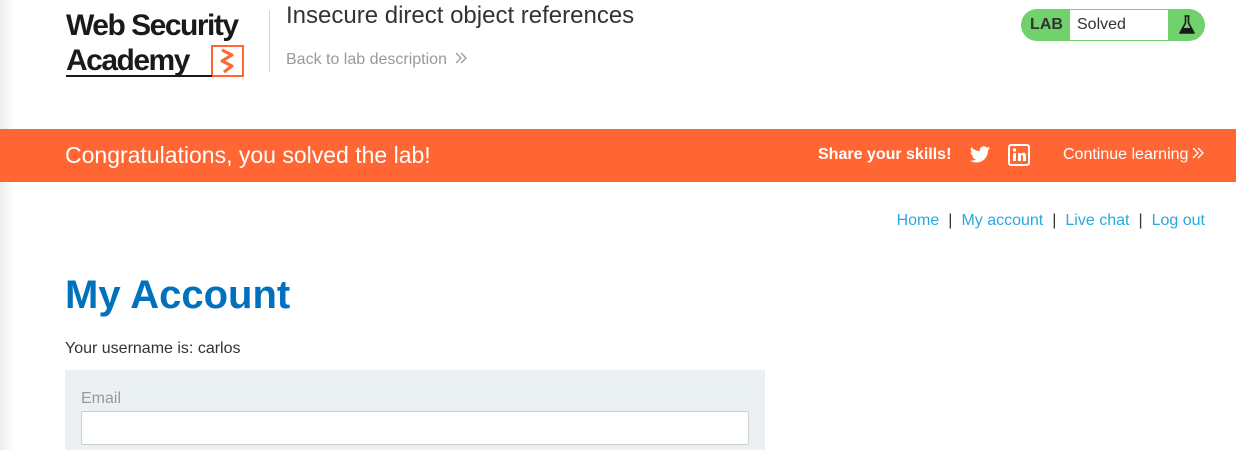  Describe the element at coordinates (460, 15) in the screenshot. I see `lab-title: Insecure direct object references` at that location.